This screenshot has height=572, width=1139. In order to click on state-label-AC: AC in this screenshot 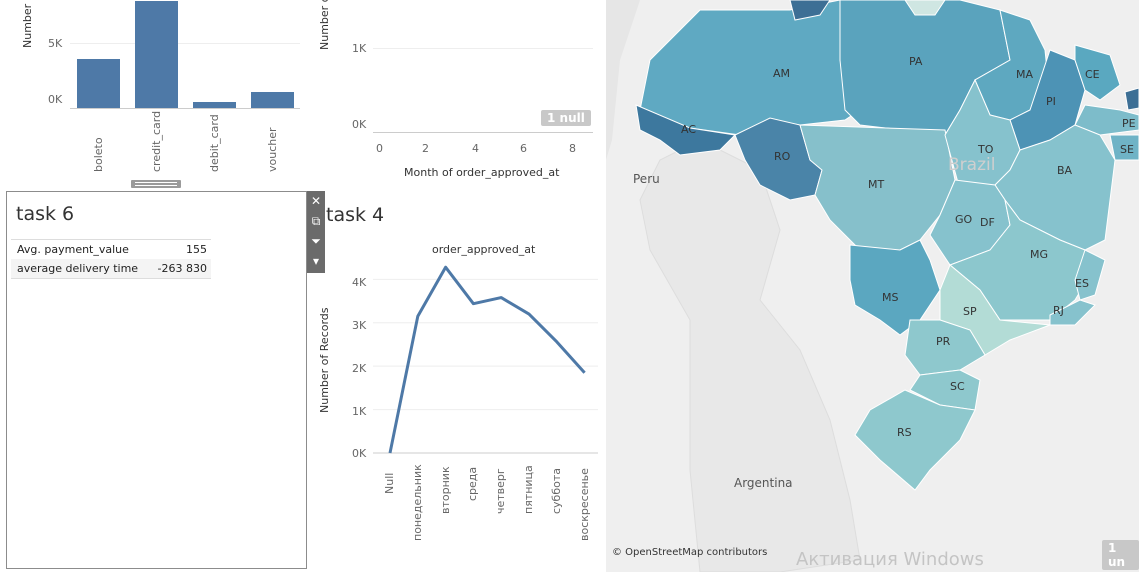, I will do `click(689, 129)`.